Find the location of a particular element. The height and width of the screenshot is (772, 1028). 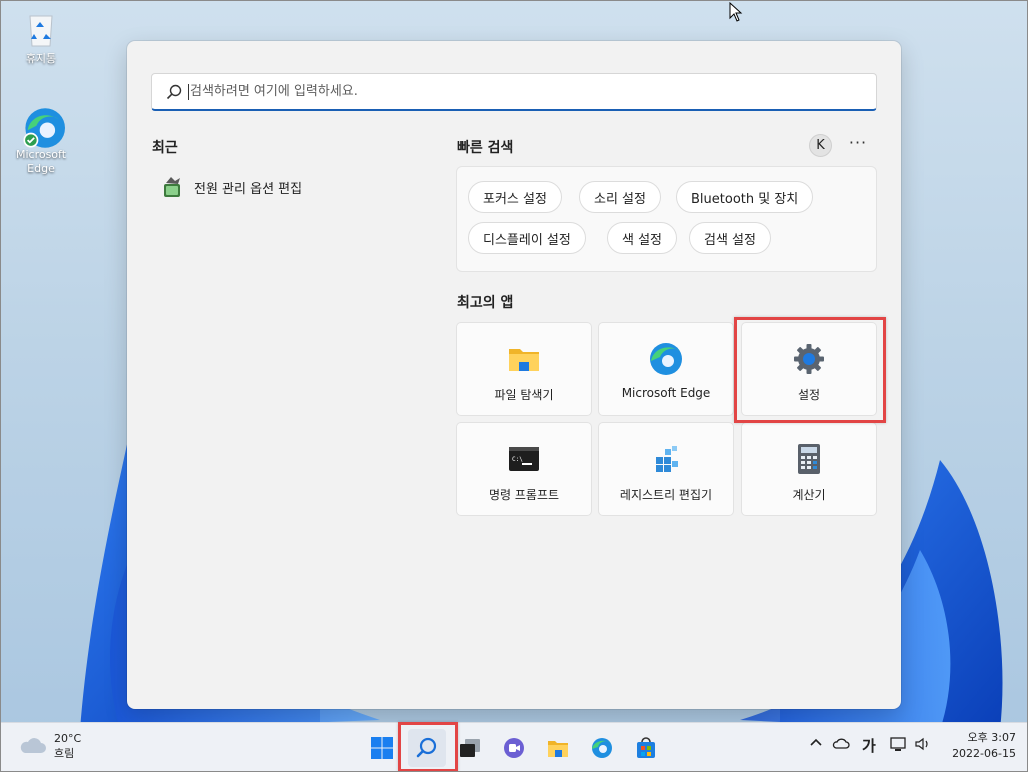

desktop-icon-edge: Microsoft Edge is located at coordinates (41, 141).